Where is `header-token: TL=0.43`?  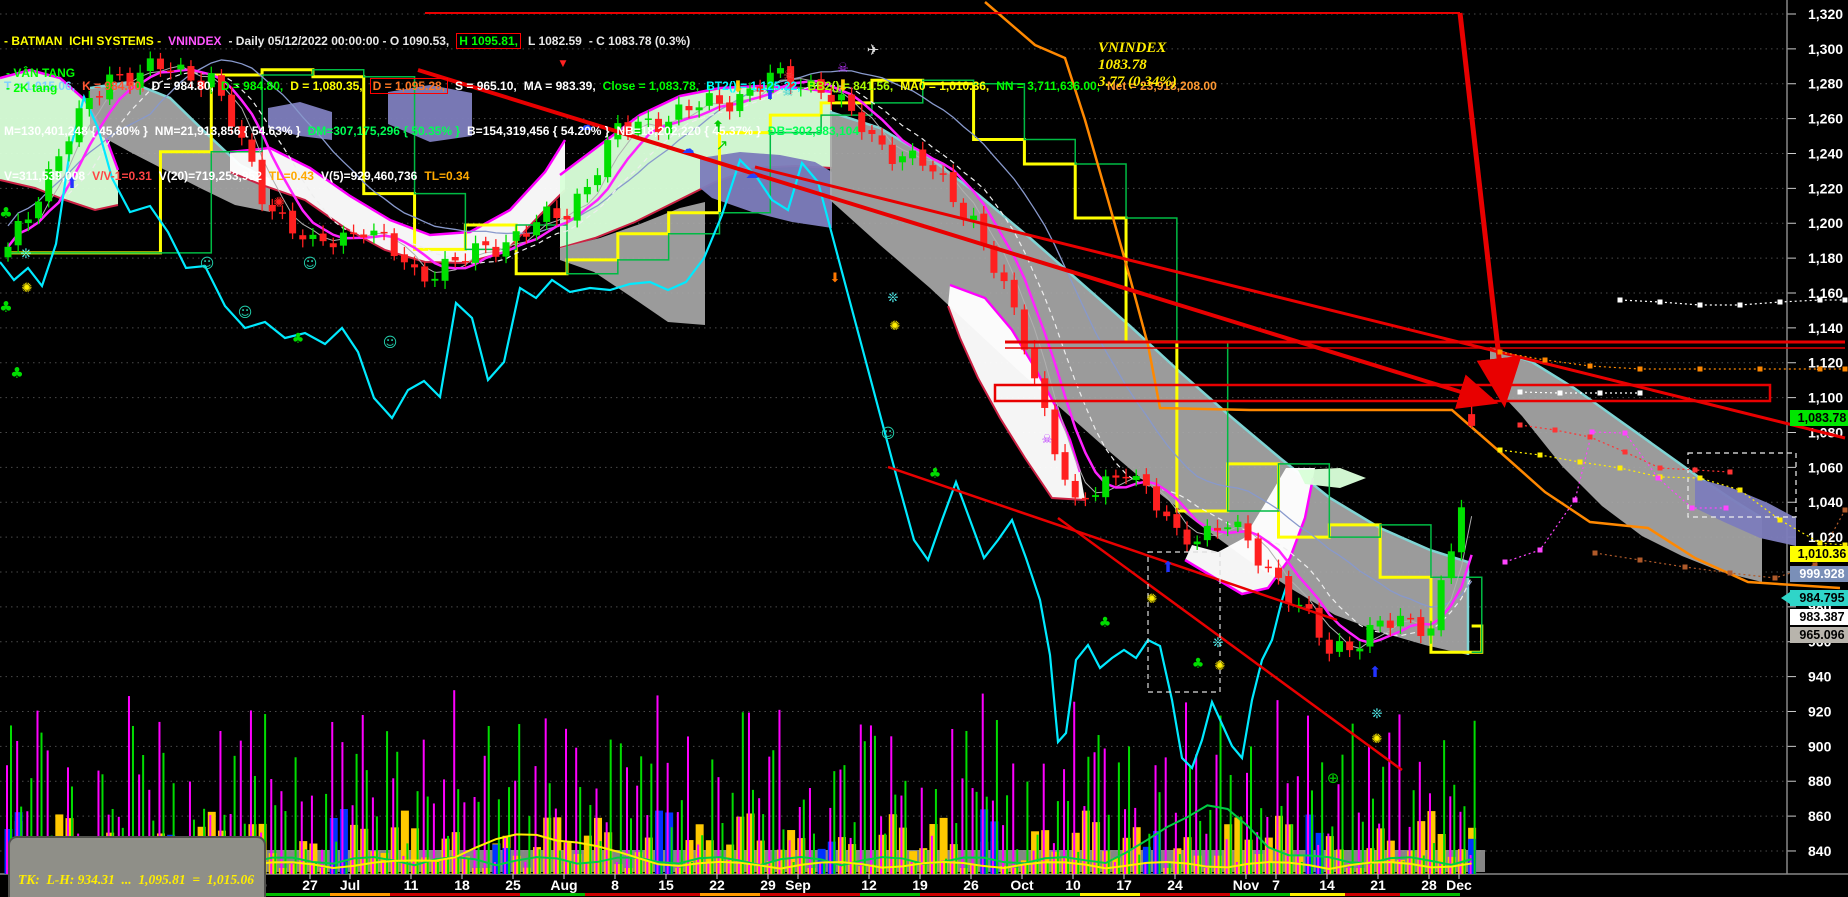
header-token: TL=0.43 is located at coordinates (291, 176).